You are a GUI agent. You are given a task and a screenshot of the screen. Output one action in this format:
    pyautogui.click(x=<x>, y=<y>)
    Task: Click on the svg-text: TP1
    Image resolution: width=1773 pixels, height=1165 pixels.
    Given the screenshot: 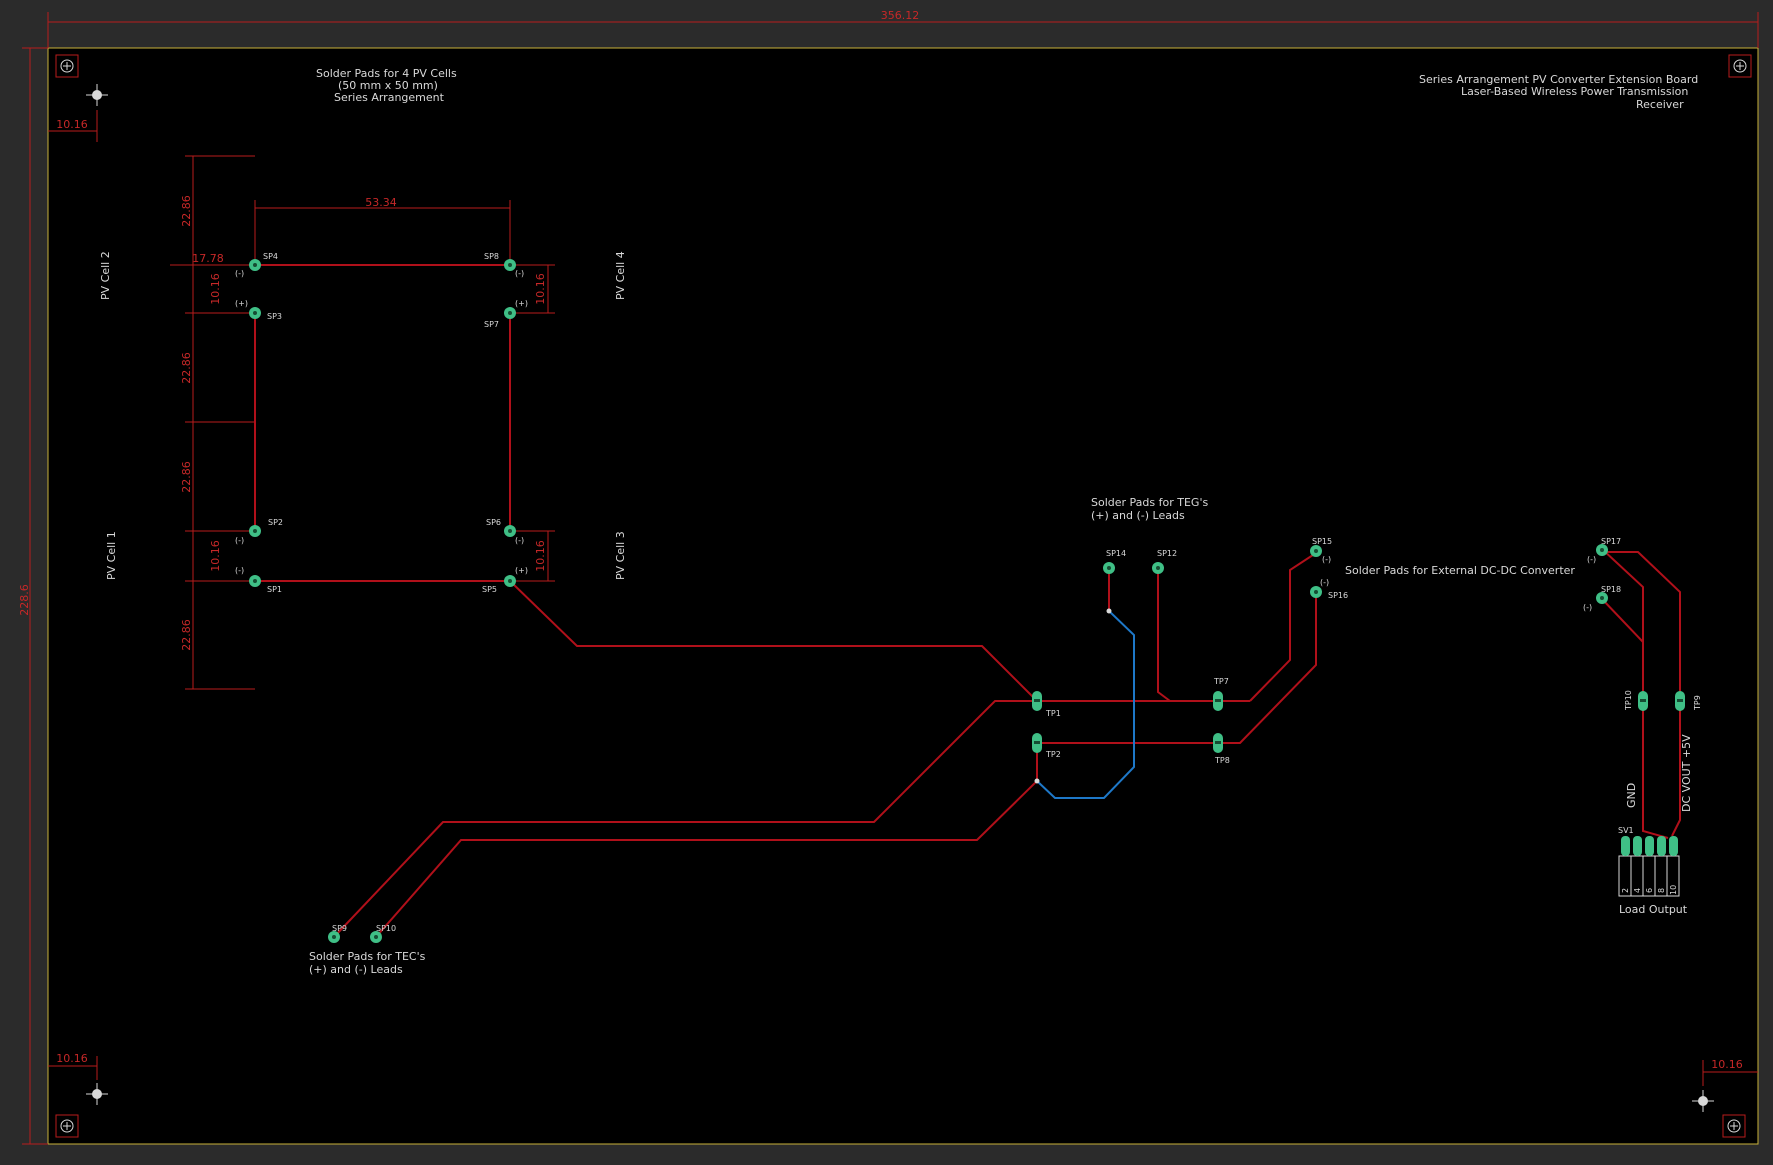 What is the action you would take?
    pyautogui.click(x=1053, y=713)
    